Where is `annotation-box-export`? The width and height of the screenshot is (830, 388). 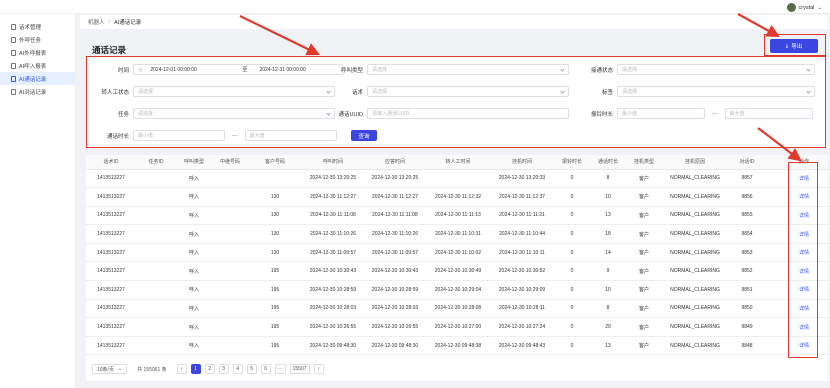 annotation-box-export is located at coordinates (795, 45).